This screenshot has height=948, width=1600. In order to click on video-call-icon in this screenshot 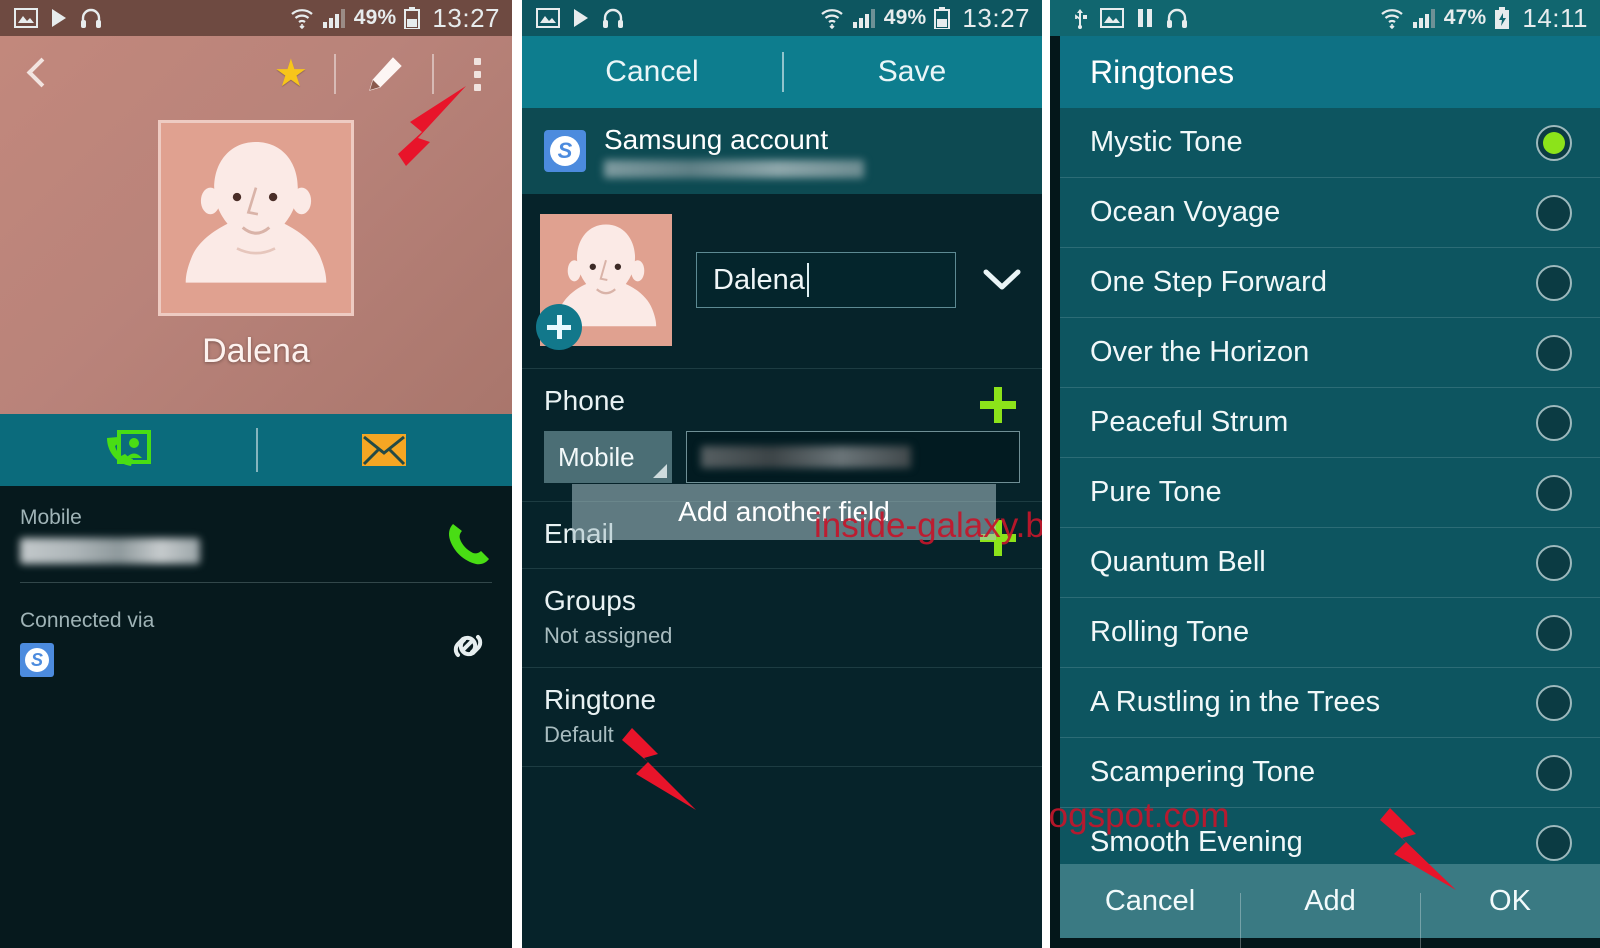, I will do `click(128, 450)`.